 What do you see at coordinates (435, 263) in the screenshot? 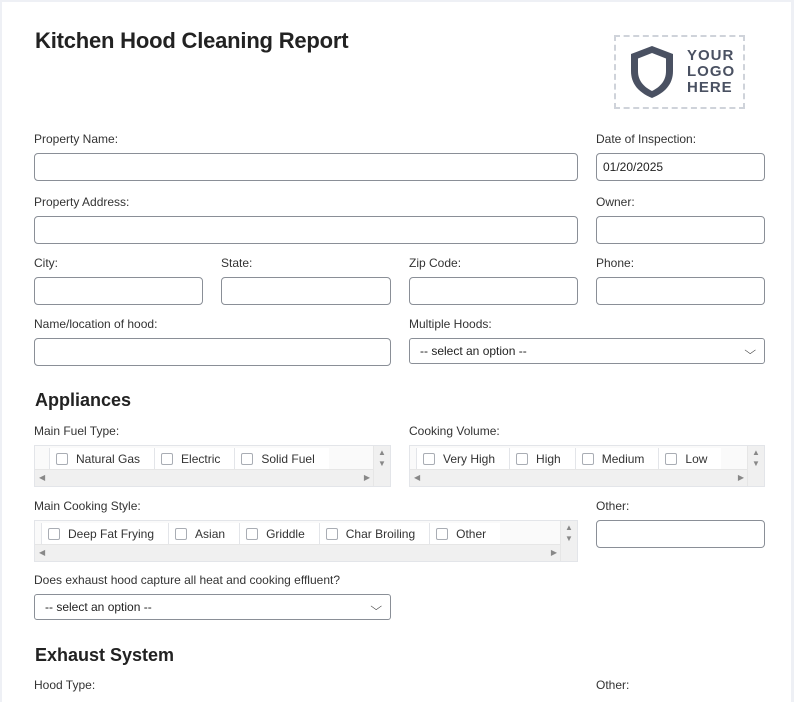
I see `zip-code-label: Zip Code:` at bounding box center [435, 263].